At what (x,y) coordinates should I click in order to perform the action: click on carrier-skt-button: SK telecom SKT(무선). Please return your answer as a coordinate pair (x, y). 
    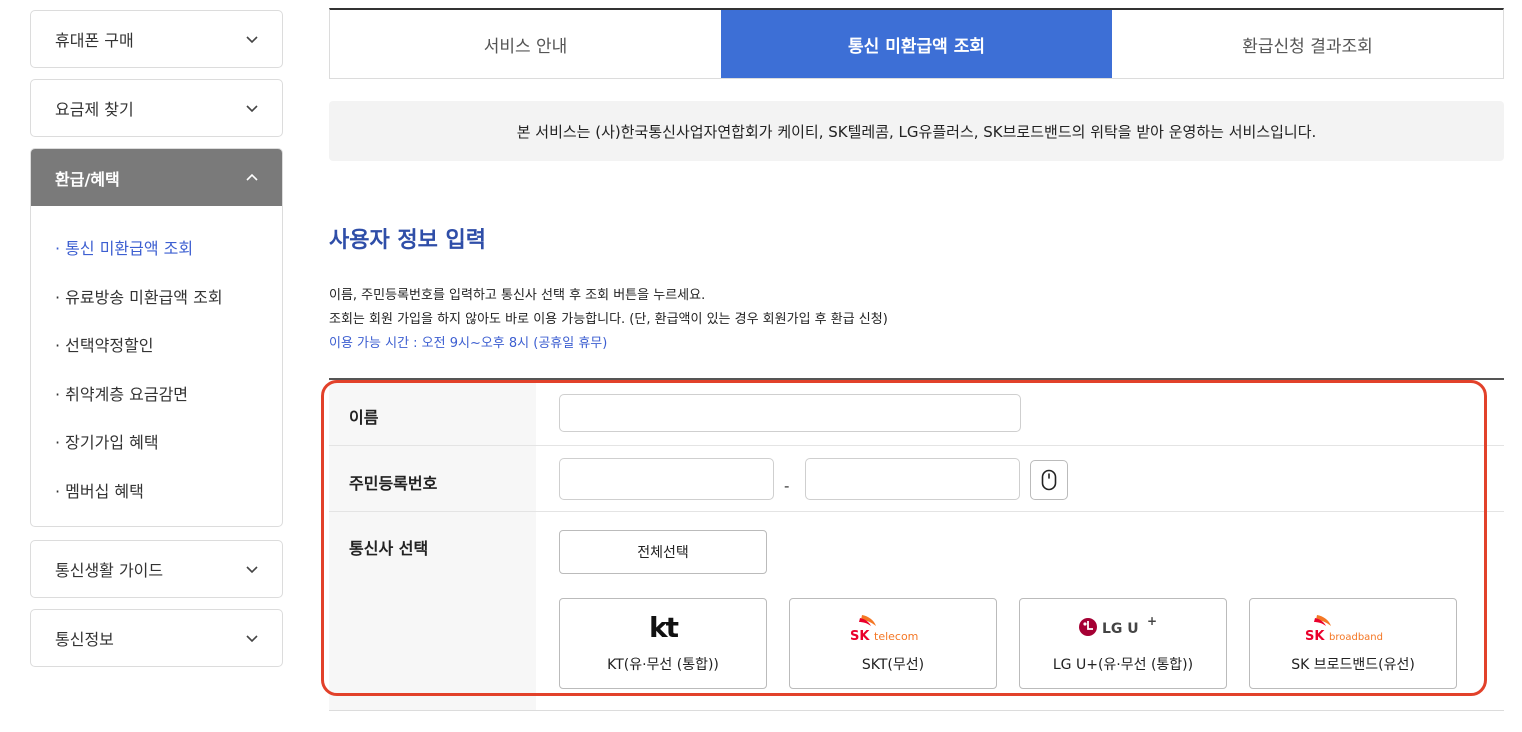
    Looking at the image, I should click on (893, 643).